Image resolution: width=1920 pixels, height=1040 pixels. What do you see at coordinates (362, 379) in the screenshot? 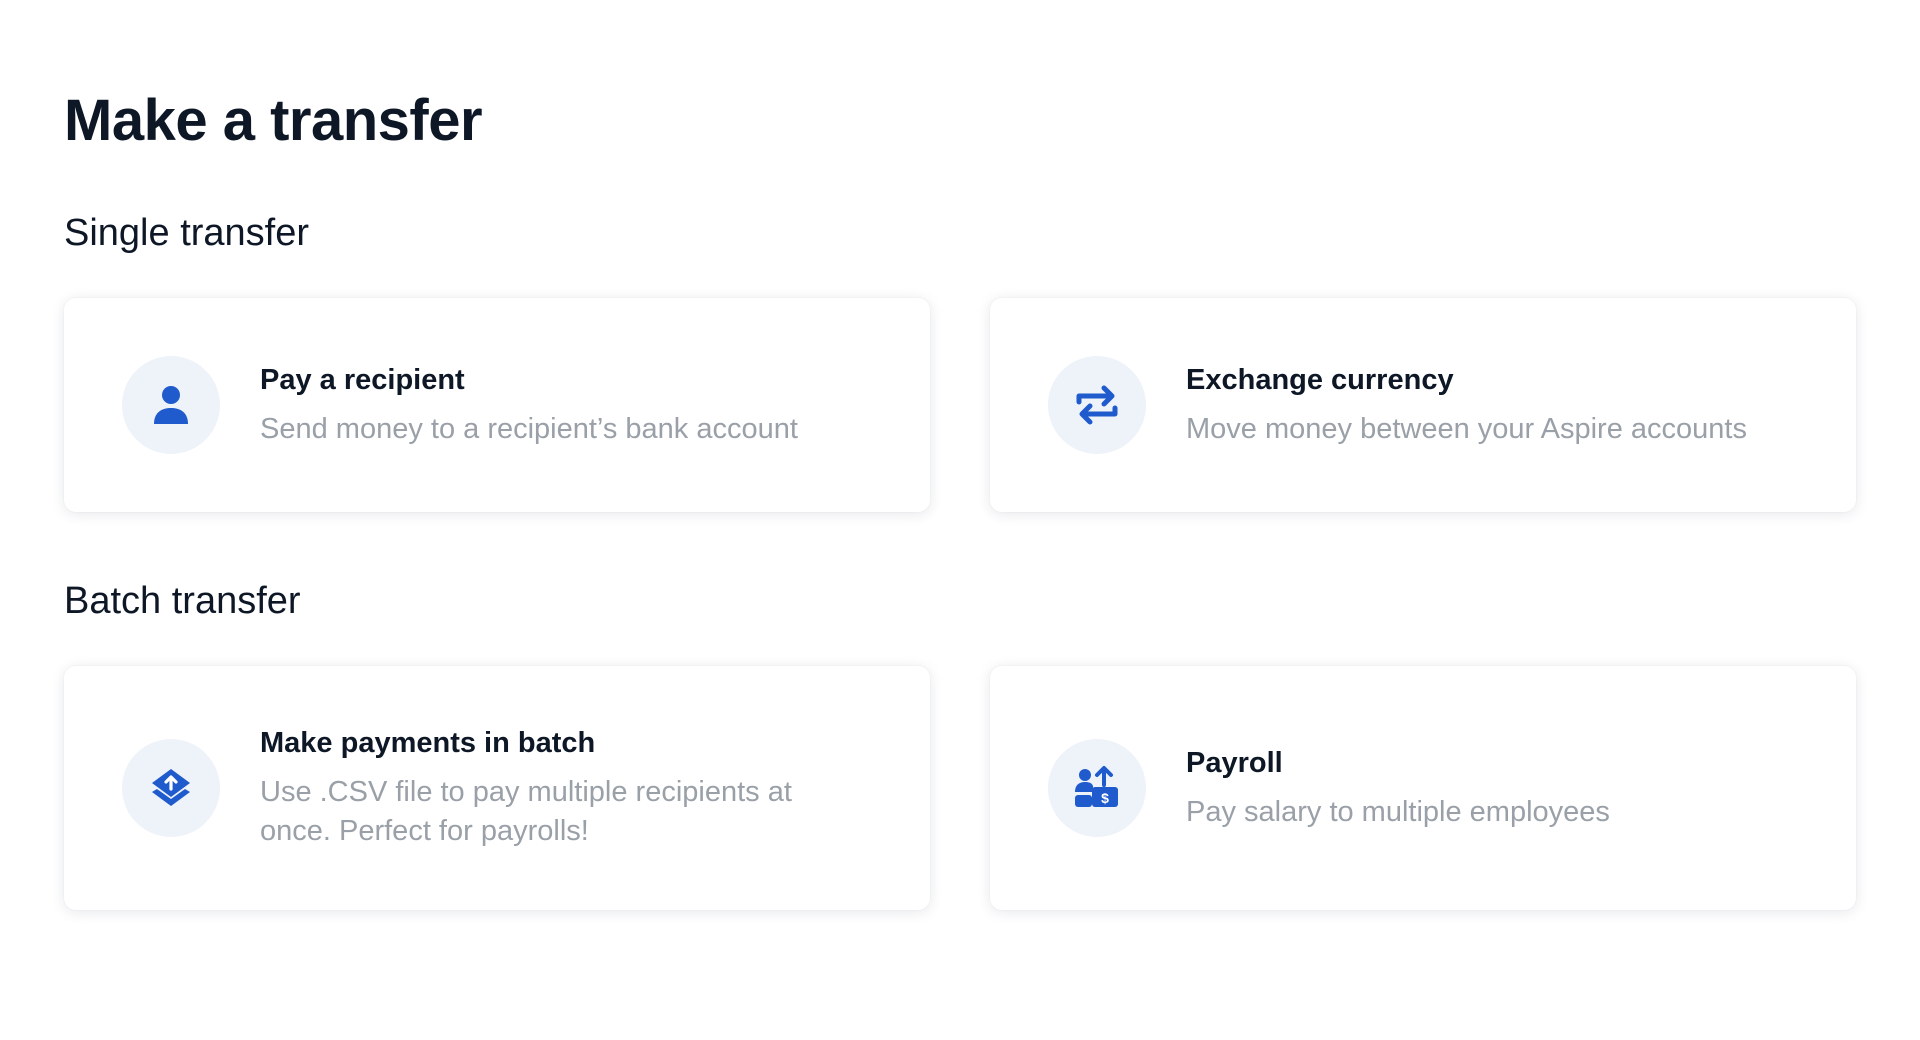
I see `card-title: Pay a recipient` at bounding box center [362, 379].